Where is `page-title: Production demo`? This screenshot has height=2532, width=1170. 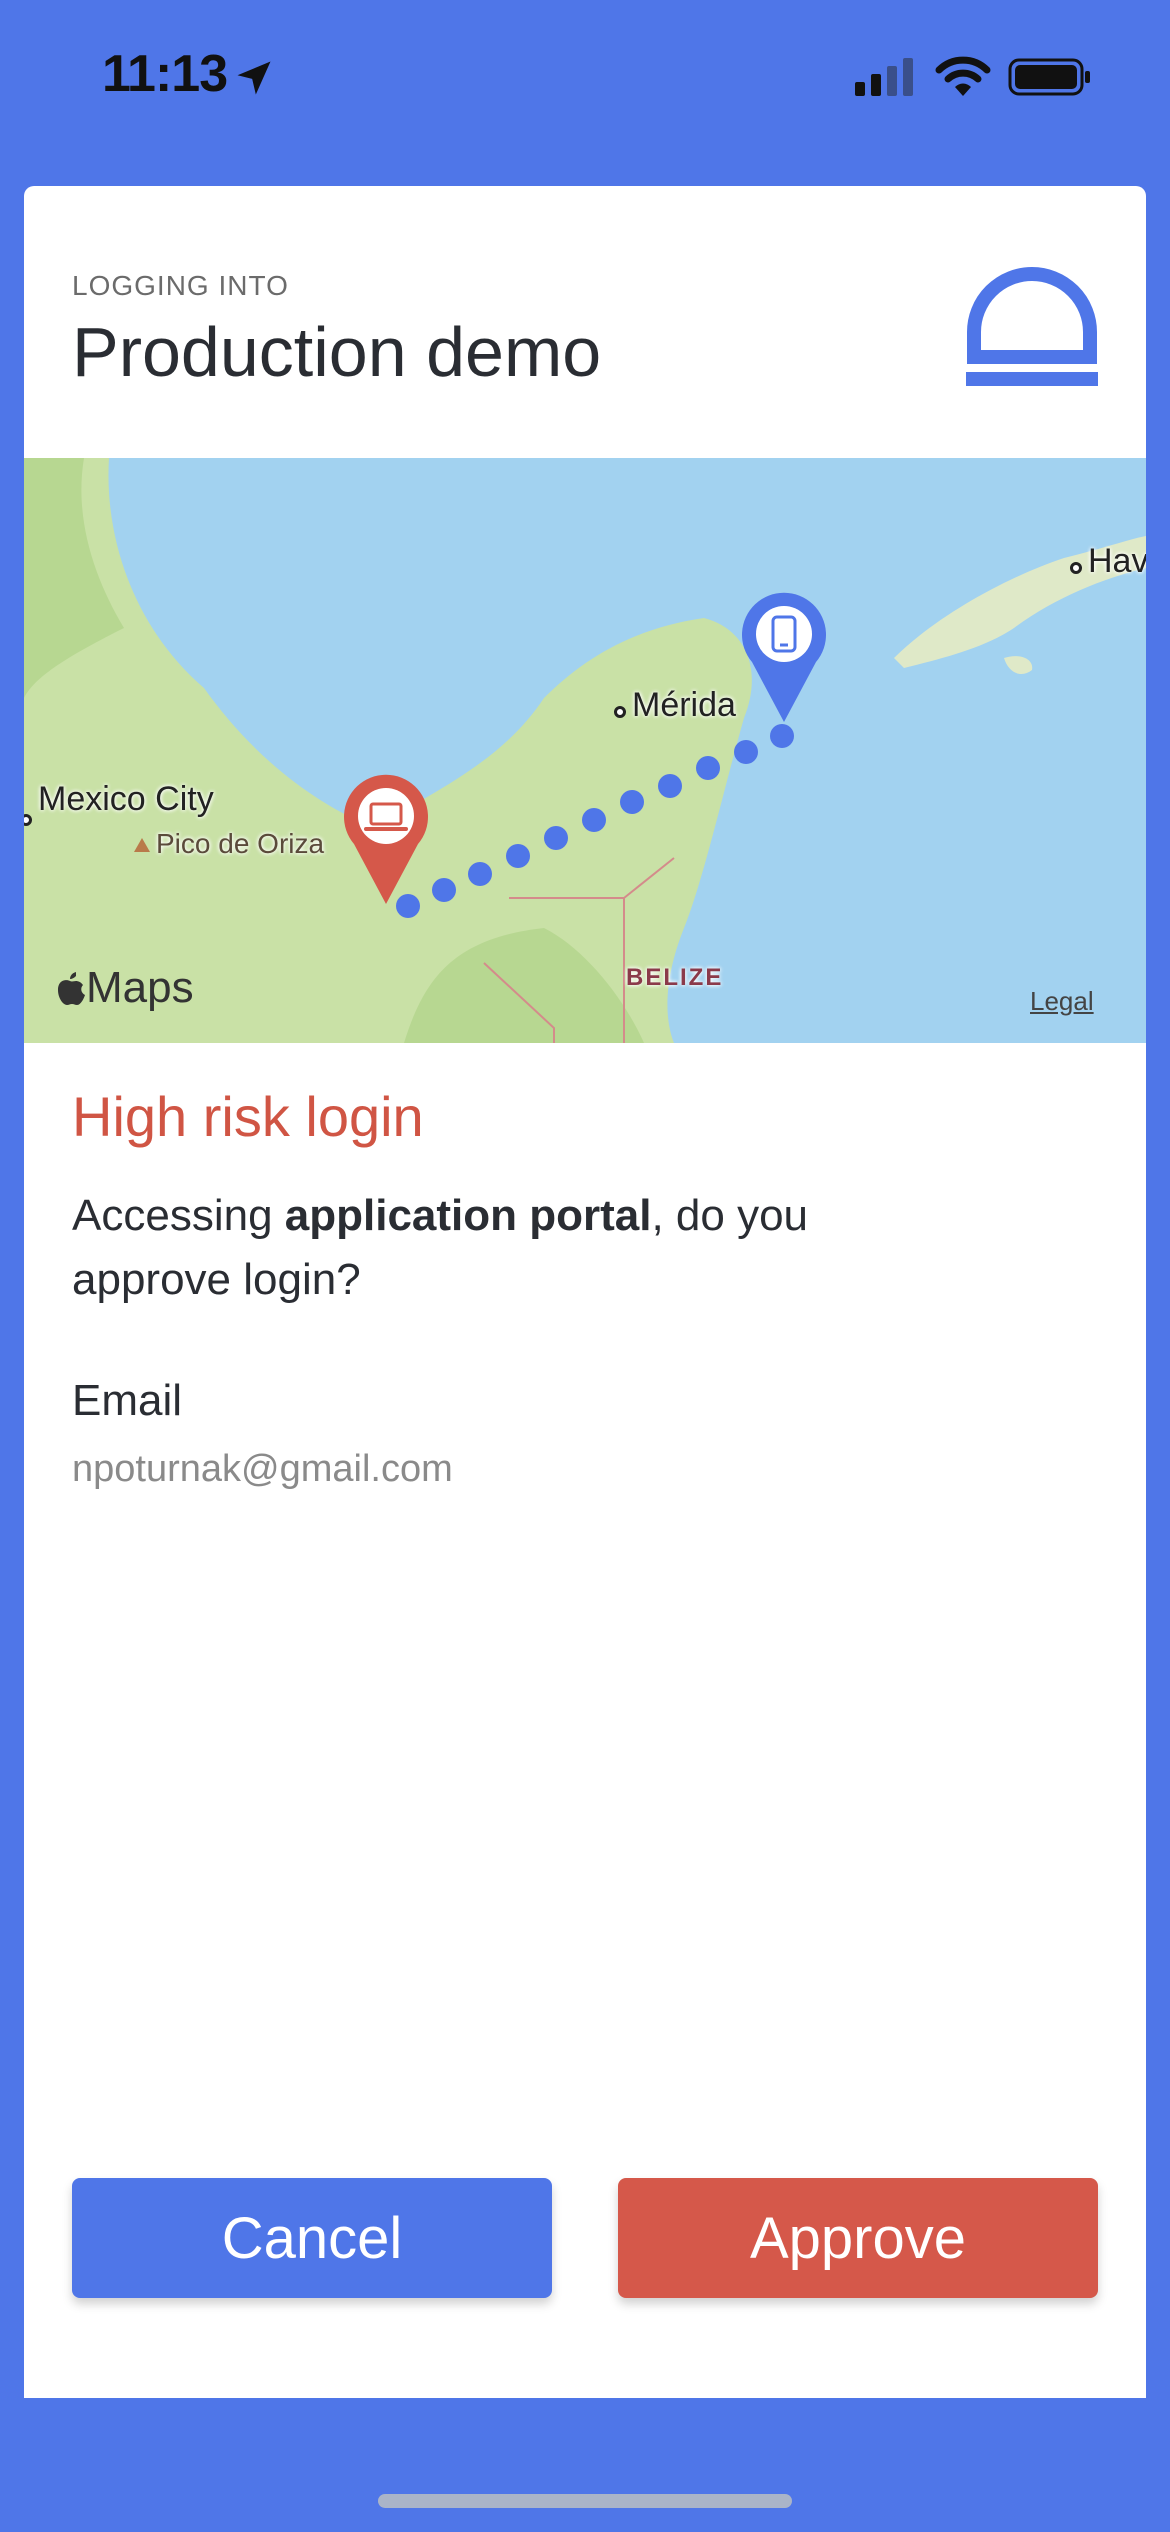
page-title: Production demo is located at coordinates (337, 352).